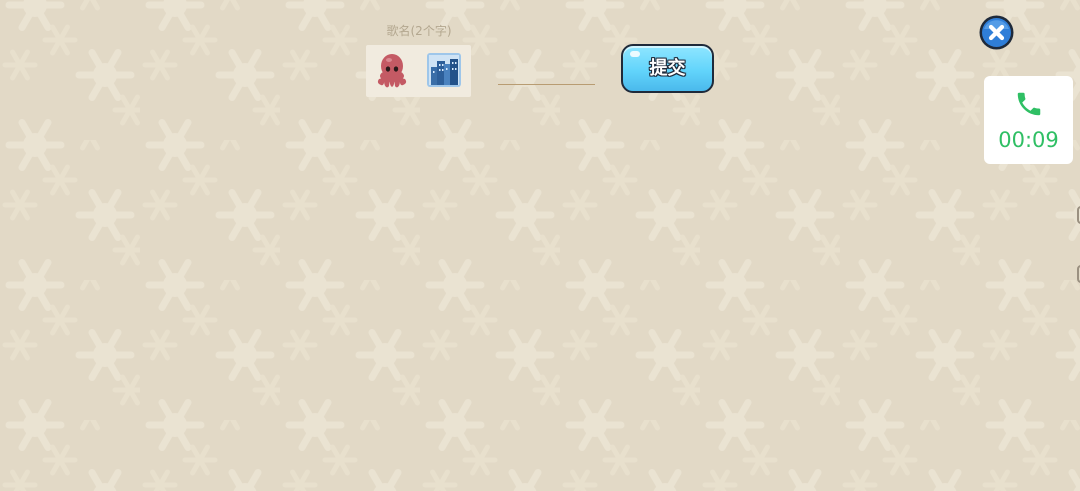 This screenshot has width=1080, height=491. I want to click on puzzle-hint-label: 歌名(2个字), so click(419, 31).